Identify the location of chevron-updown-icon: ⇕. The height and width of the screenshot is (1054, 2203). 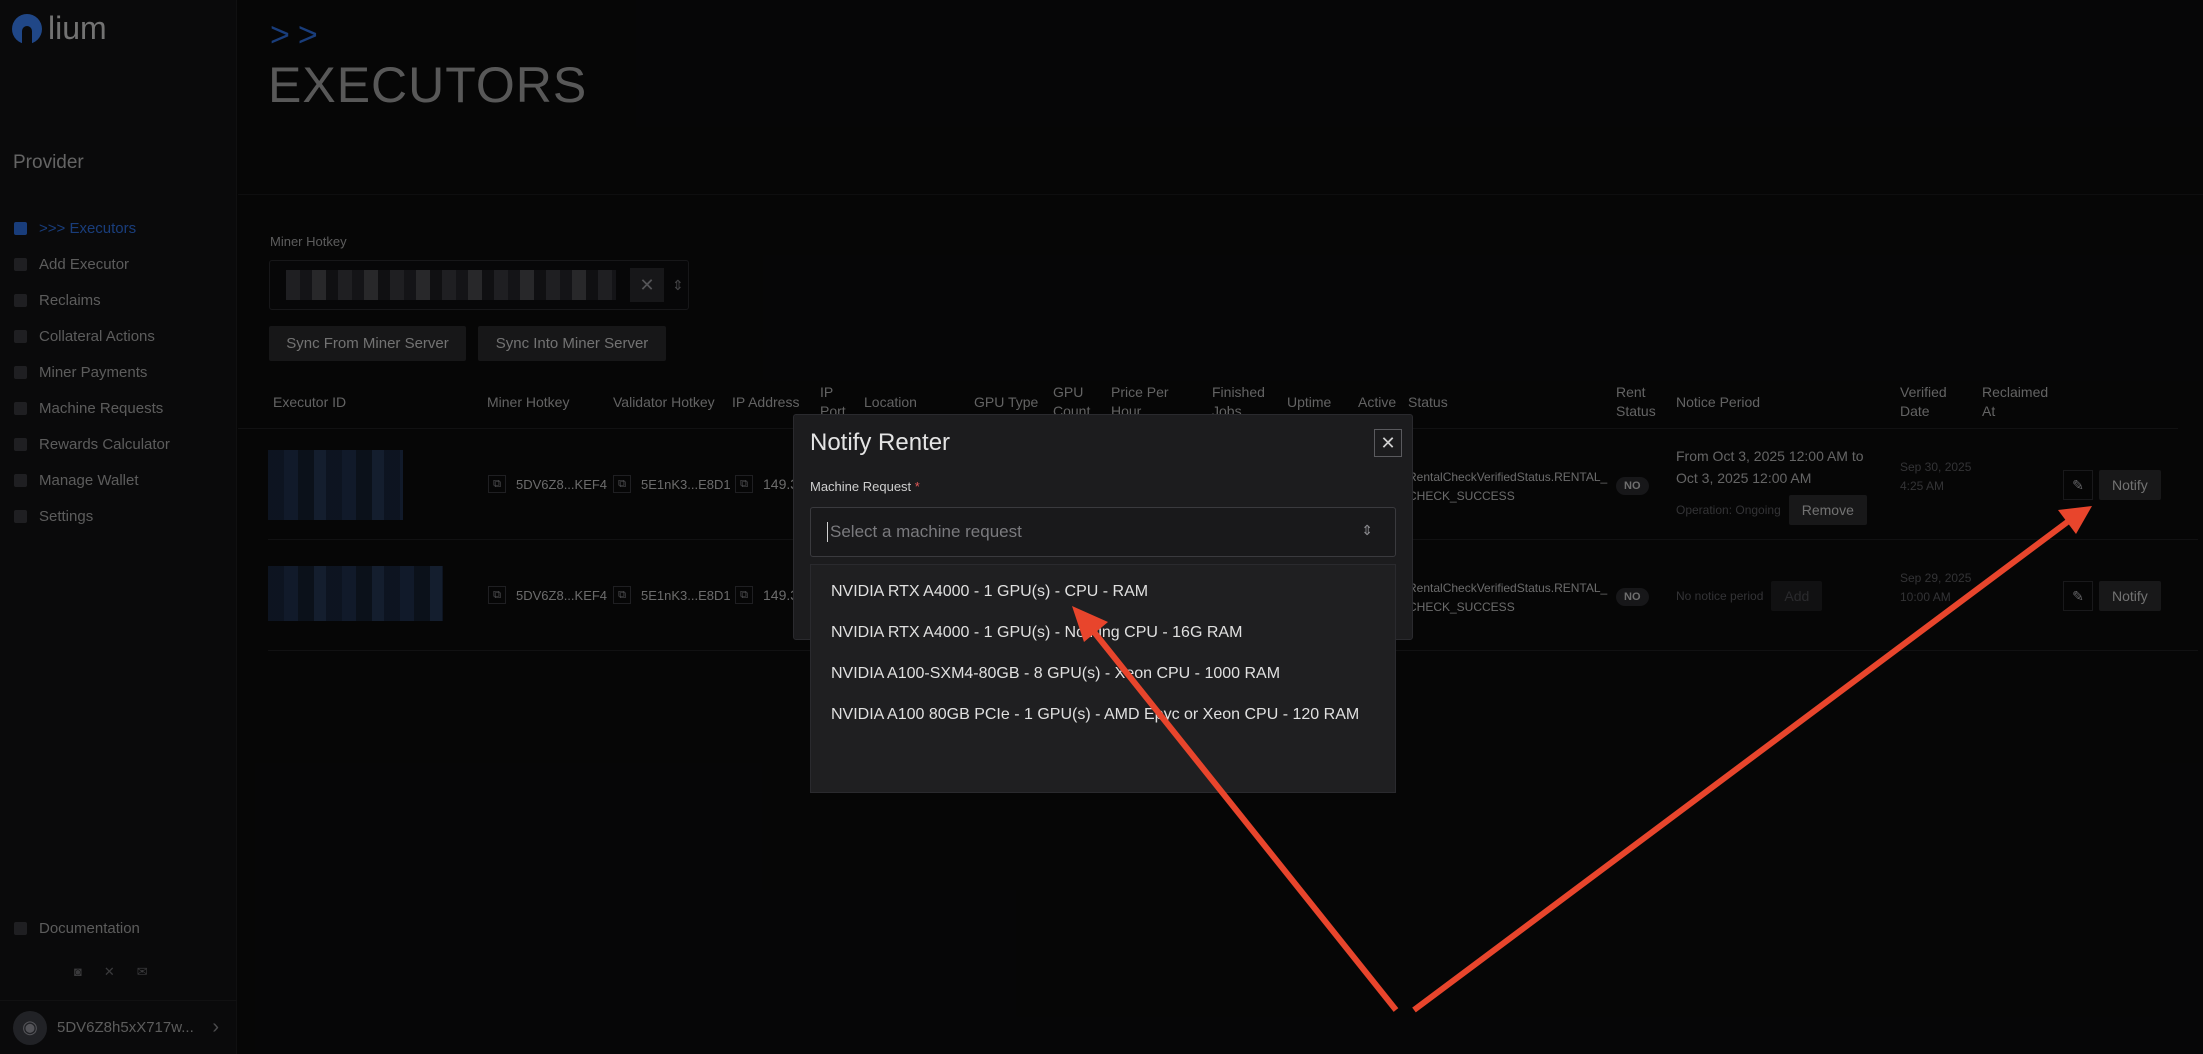
(1367, 530).